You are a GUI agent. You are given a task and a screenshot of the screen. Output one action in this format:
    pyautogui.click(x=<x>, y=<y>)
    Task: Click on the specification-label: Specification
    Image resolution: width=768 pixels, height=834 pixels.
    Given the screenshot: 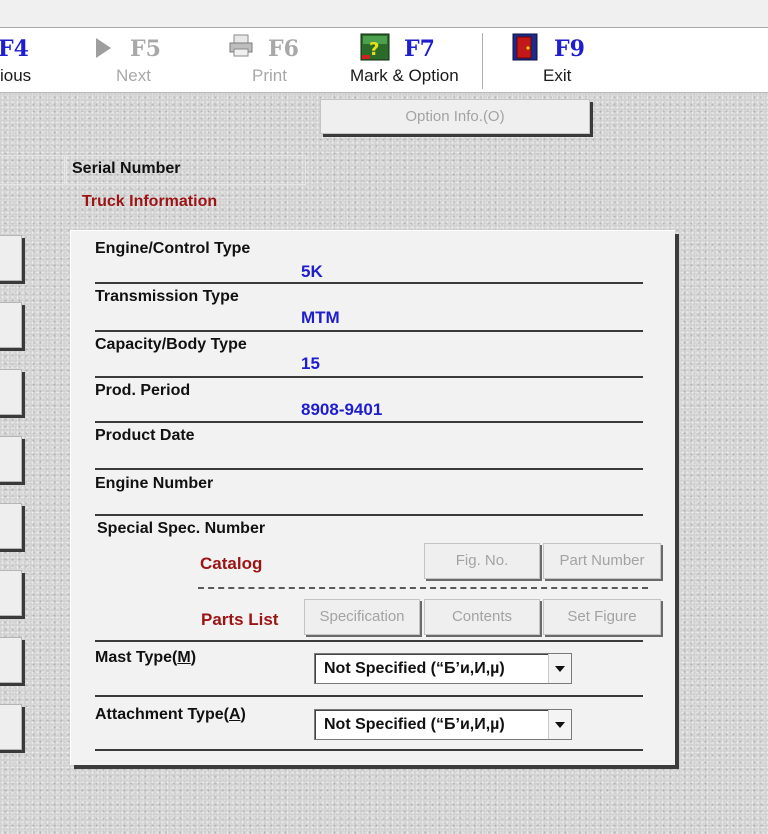 What is the action you would take?
    pyautogui.click(x=362, y=616)
    